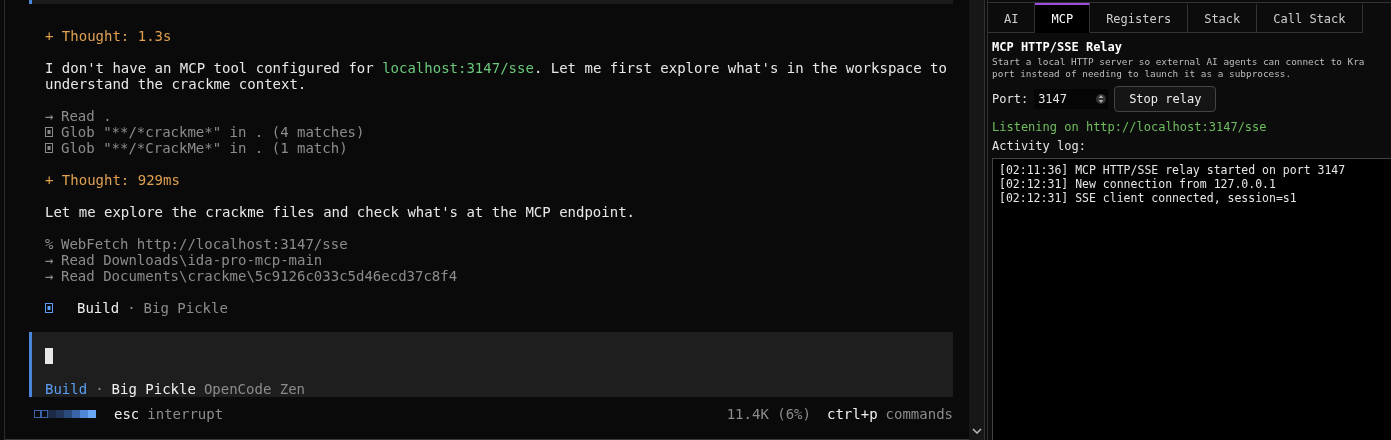 The image size is (1391, 440). I want to click on shortcut-action: commands, so click(919, 414).